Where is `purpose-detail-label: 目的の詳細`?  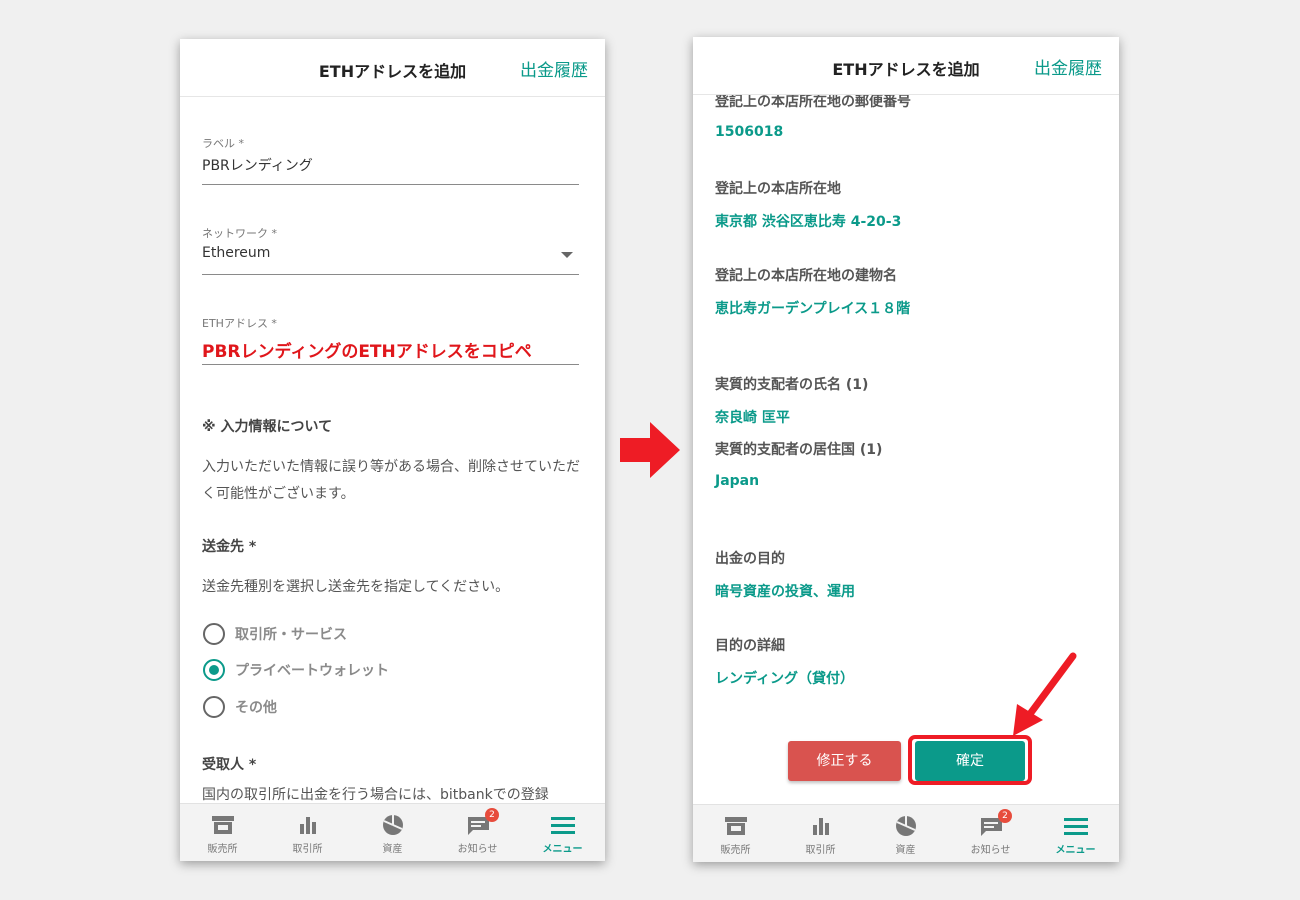
purpose-detail-label: 目的の詳細 is located at coordinates (750, 646).